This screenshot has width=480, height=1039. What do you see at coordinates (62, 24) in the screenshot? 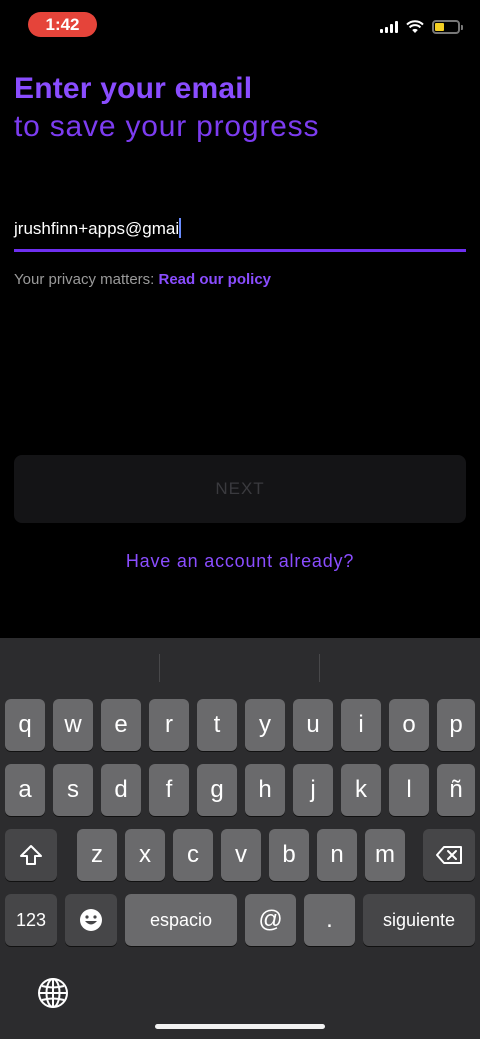
I see `status-time: 1:42` at bounding box center [62, 24].